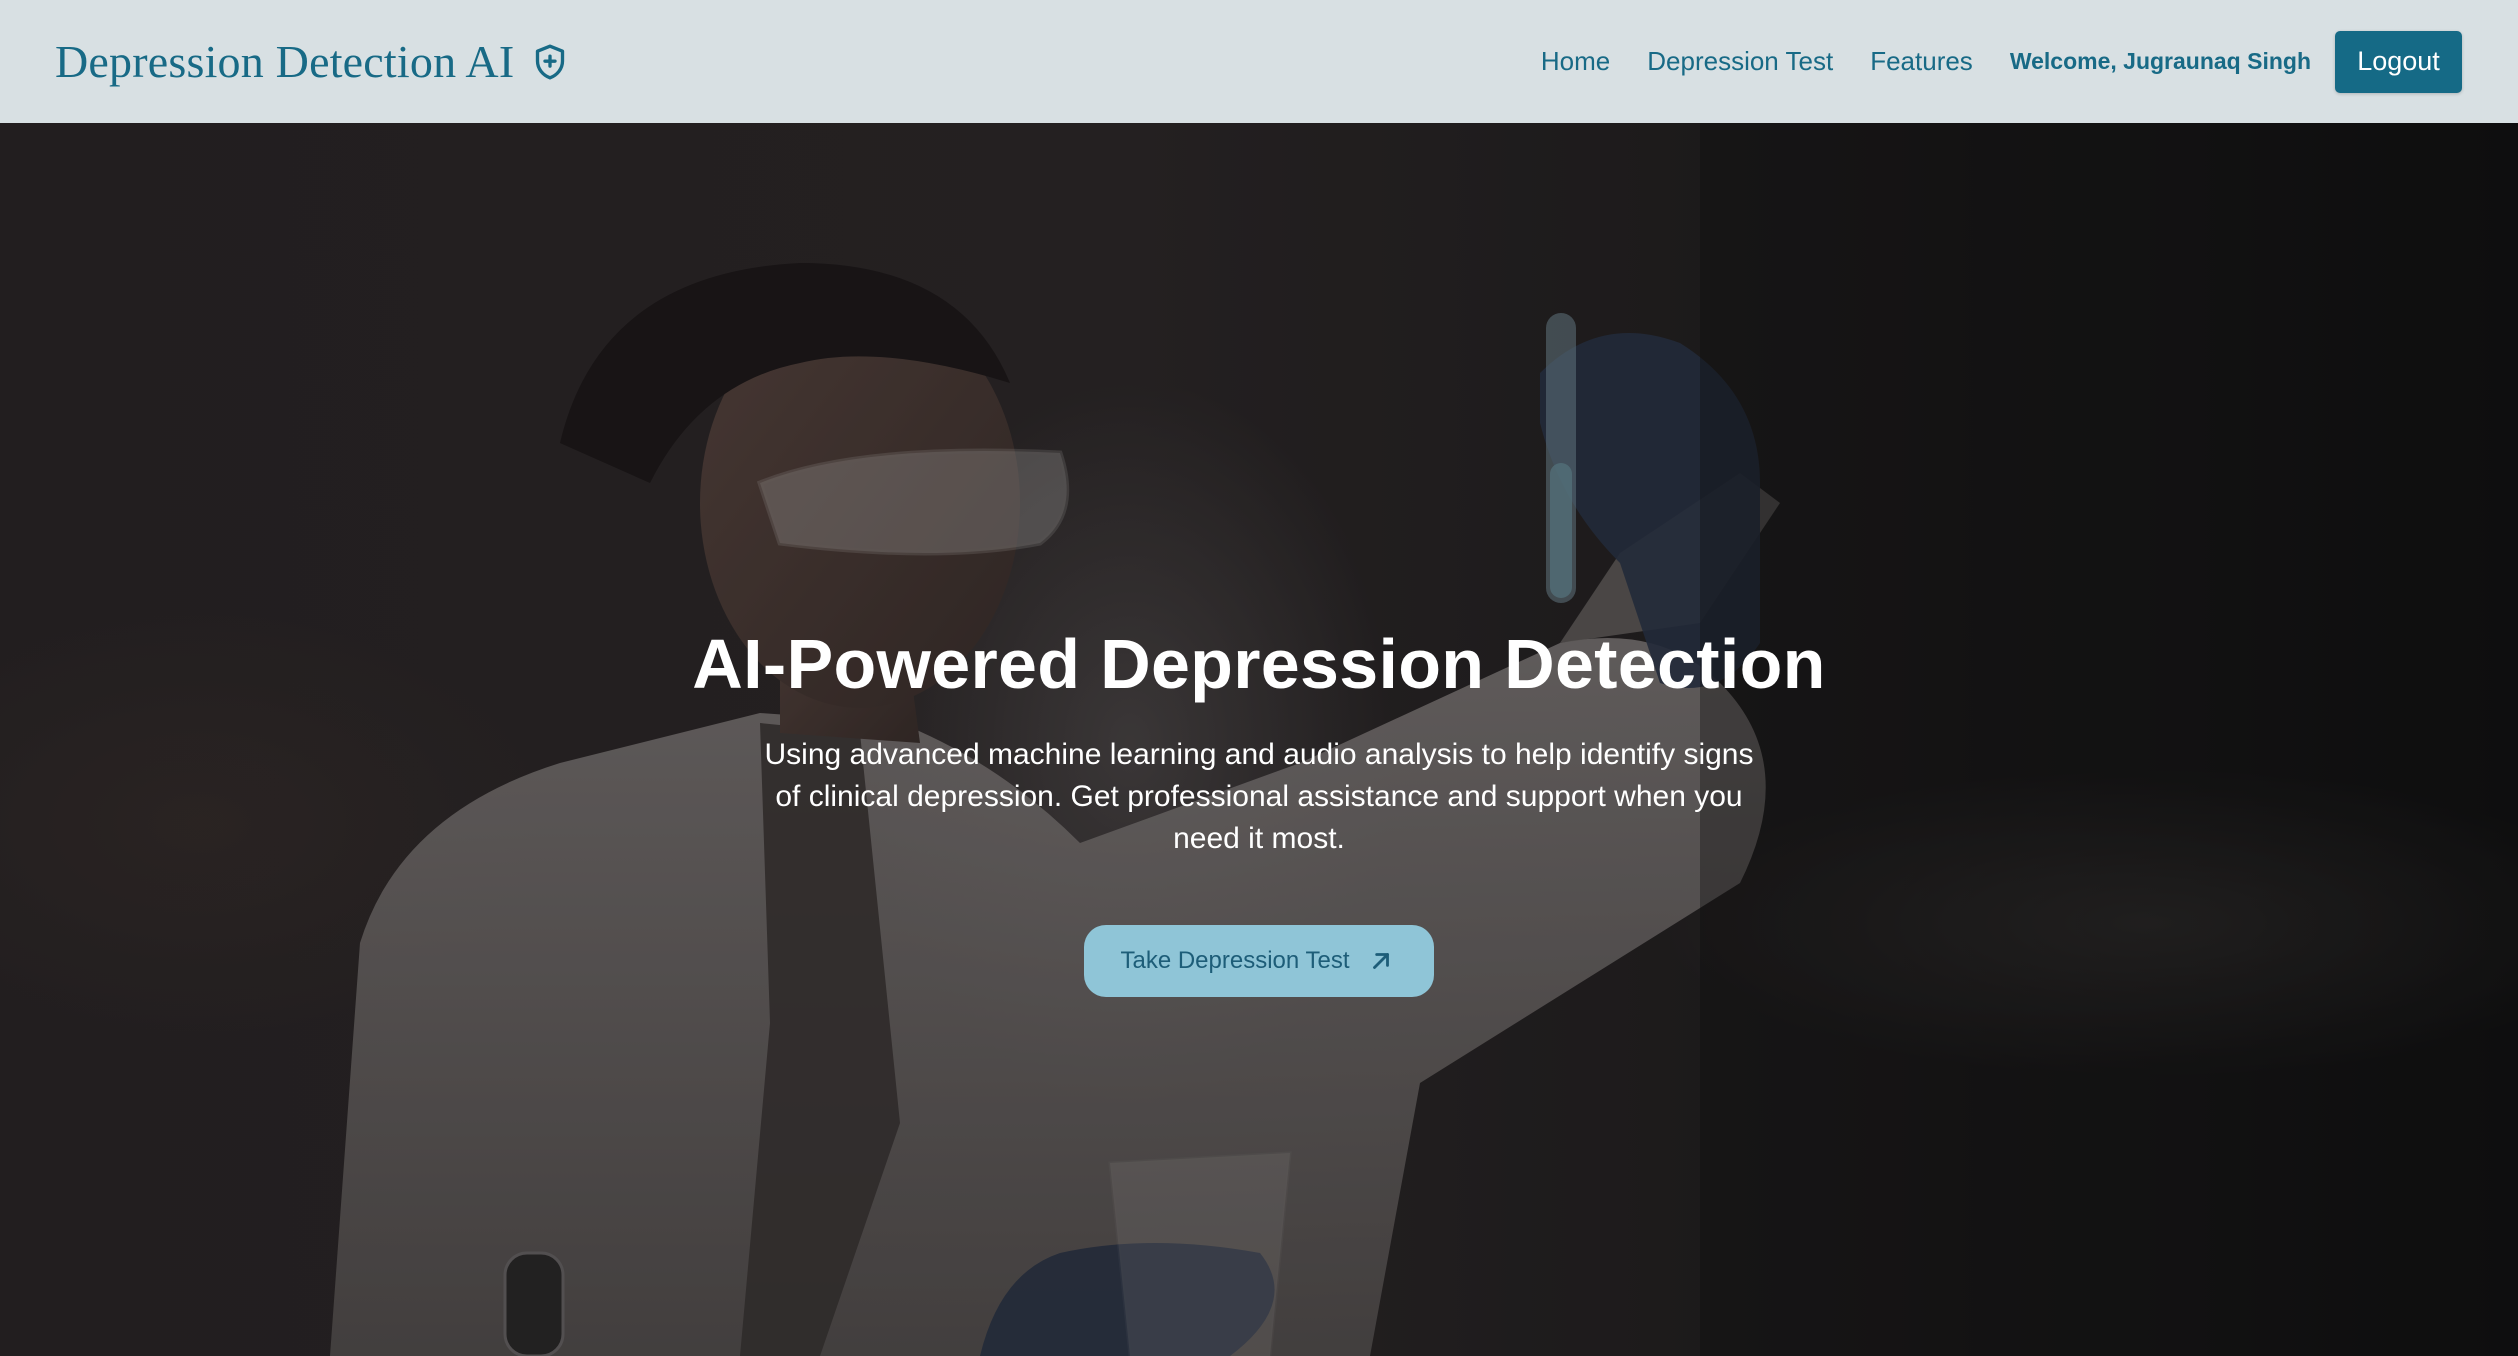 The image size is (2518, 1356). Describe the element at coordinates (1921, 61) in the screenshot. I see `nav-link-features: Features` at that location.